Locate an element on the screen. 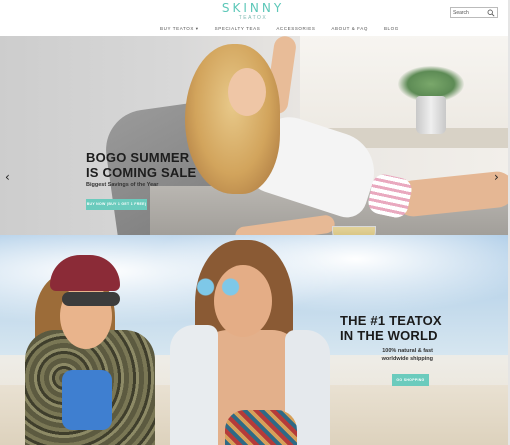 This screenshot has height=445, width=510. banner-subtitle-line2: worldwide shipping is located at coordinates (407, 359).